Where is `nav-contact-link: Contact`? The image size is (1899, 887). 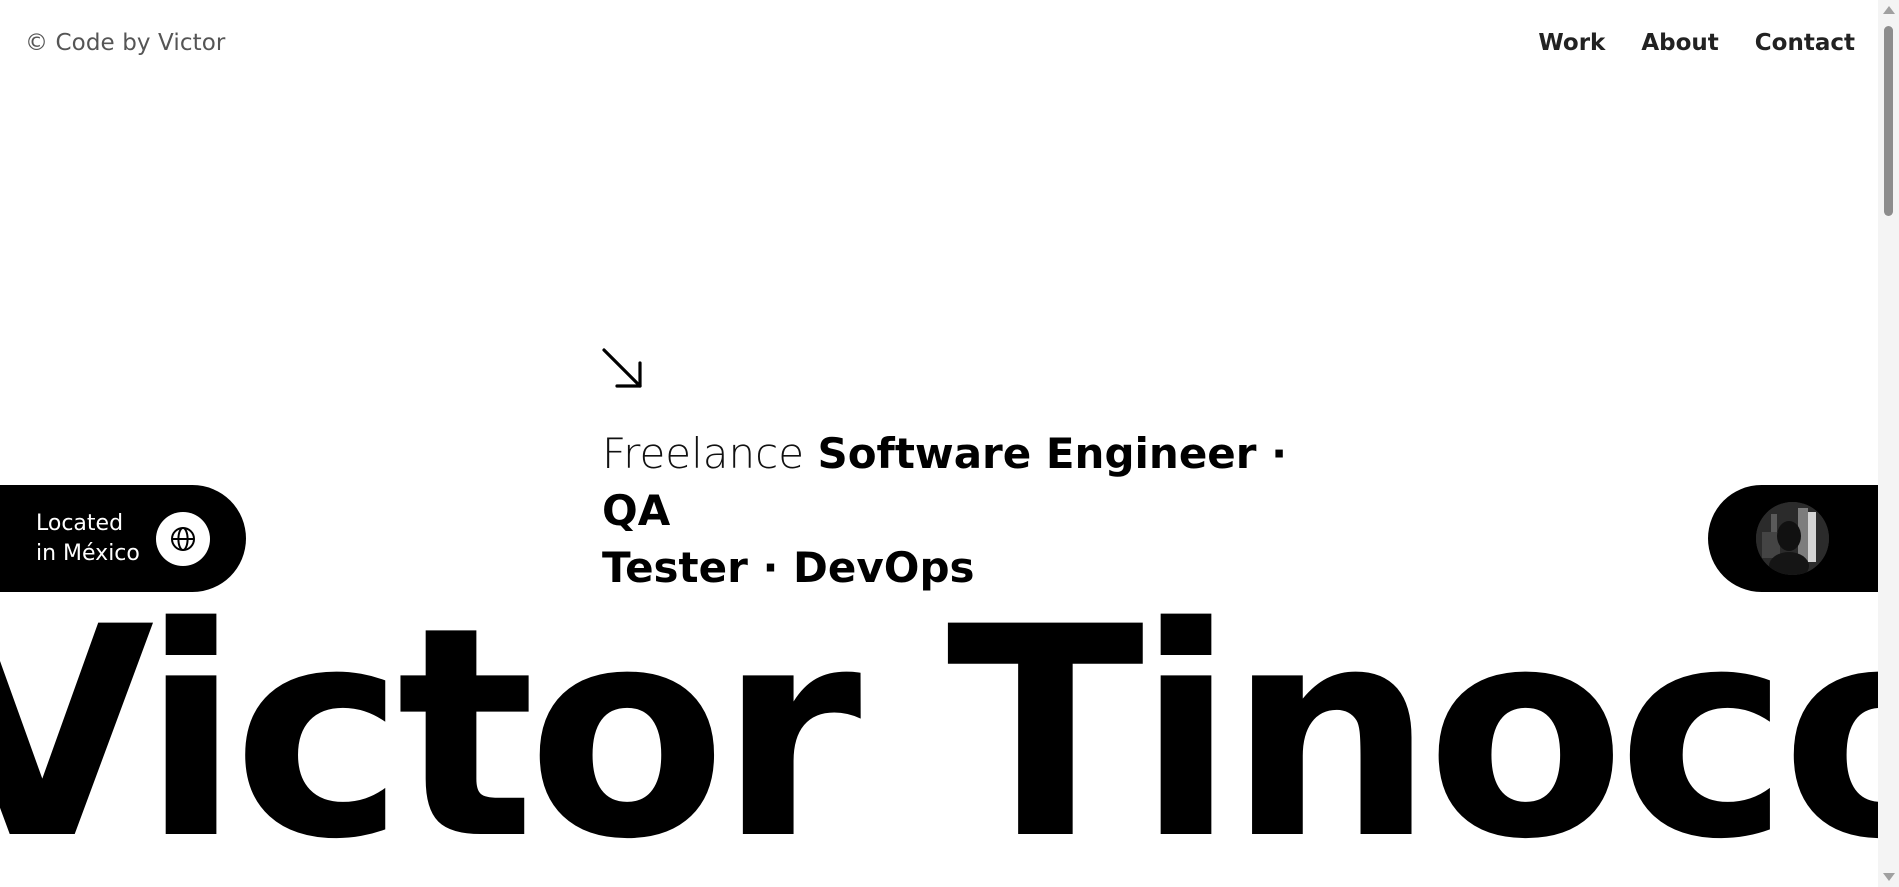
nav-contact-link: Contact is located at coordinates (1805, 43).